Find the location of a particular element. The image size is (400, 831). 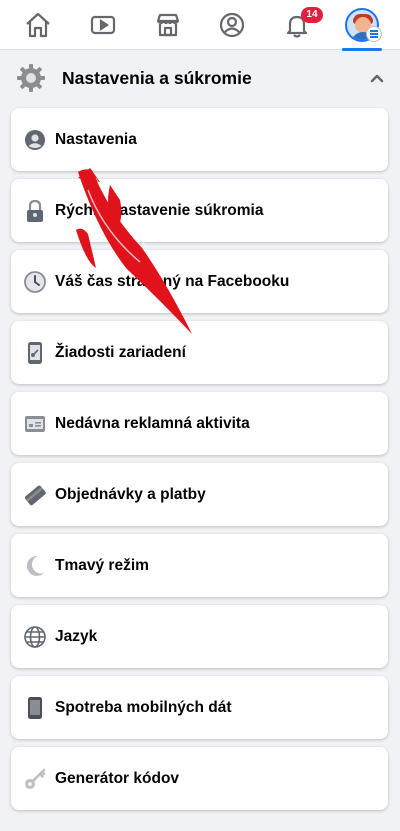

menu-item-label: Nastavenia is located at coordinates (96, 139).